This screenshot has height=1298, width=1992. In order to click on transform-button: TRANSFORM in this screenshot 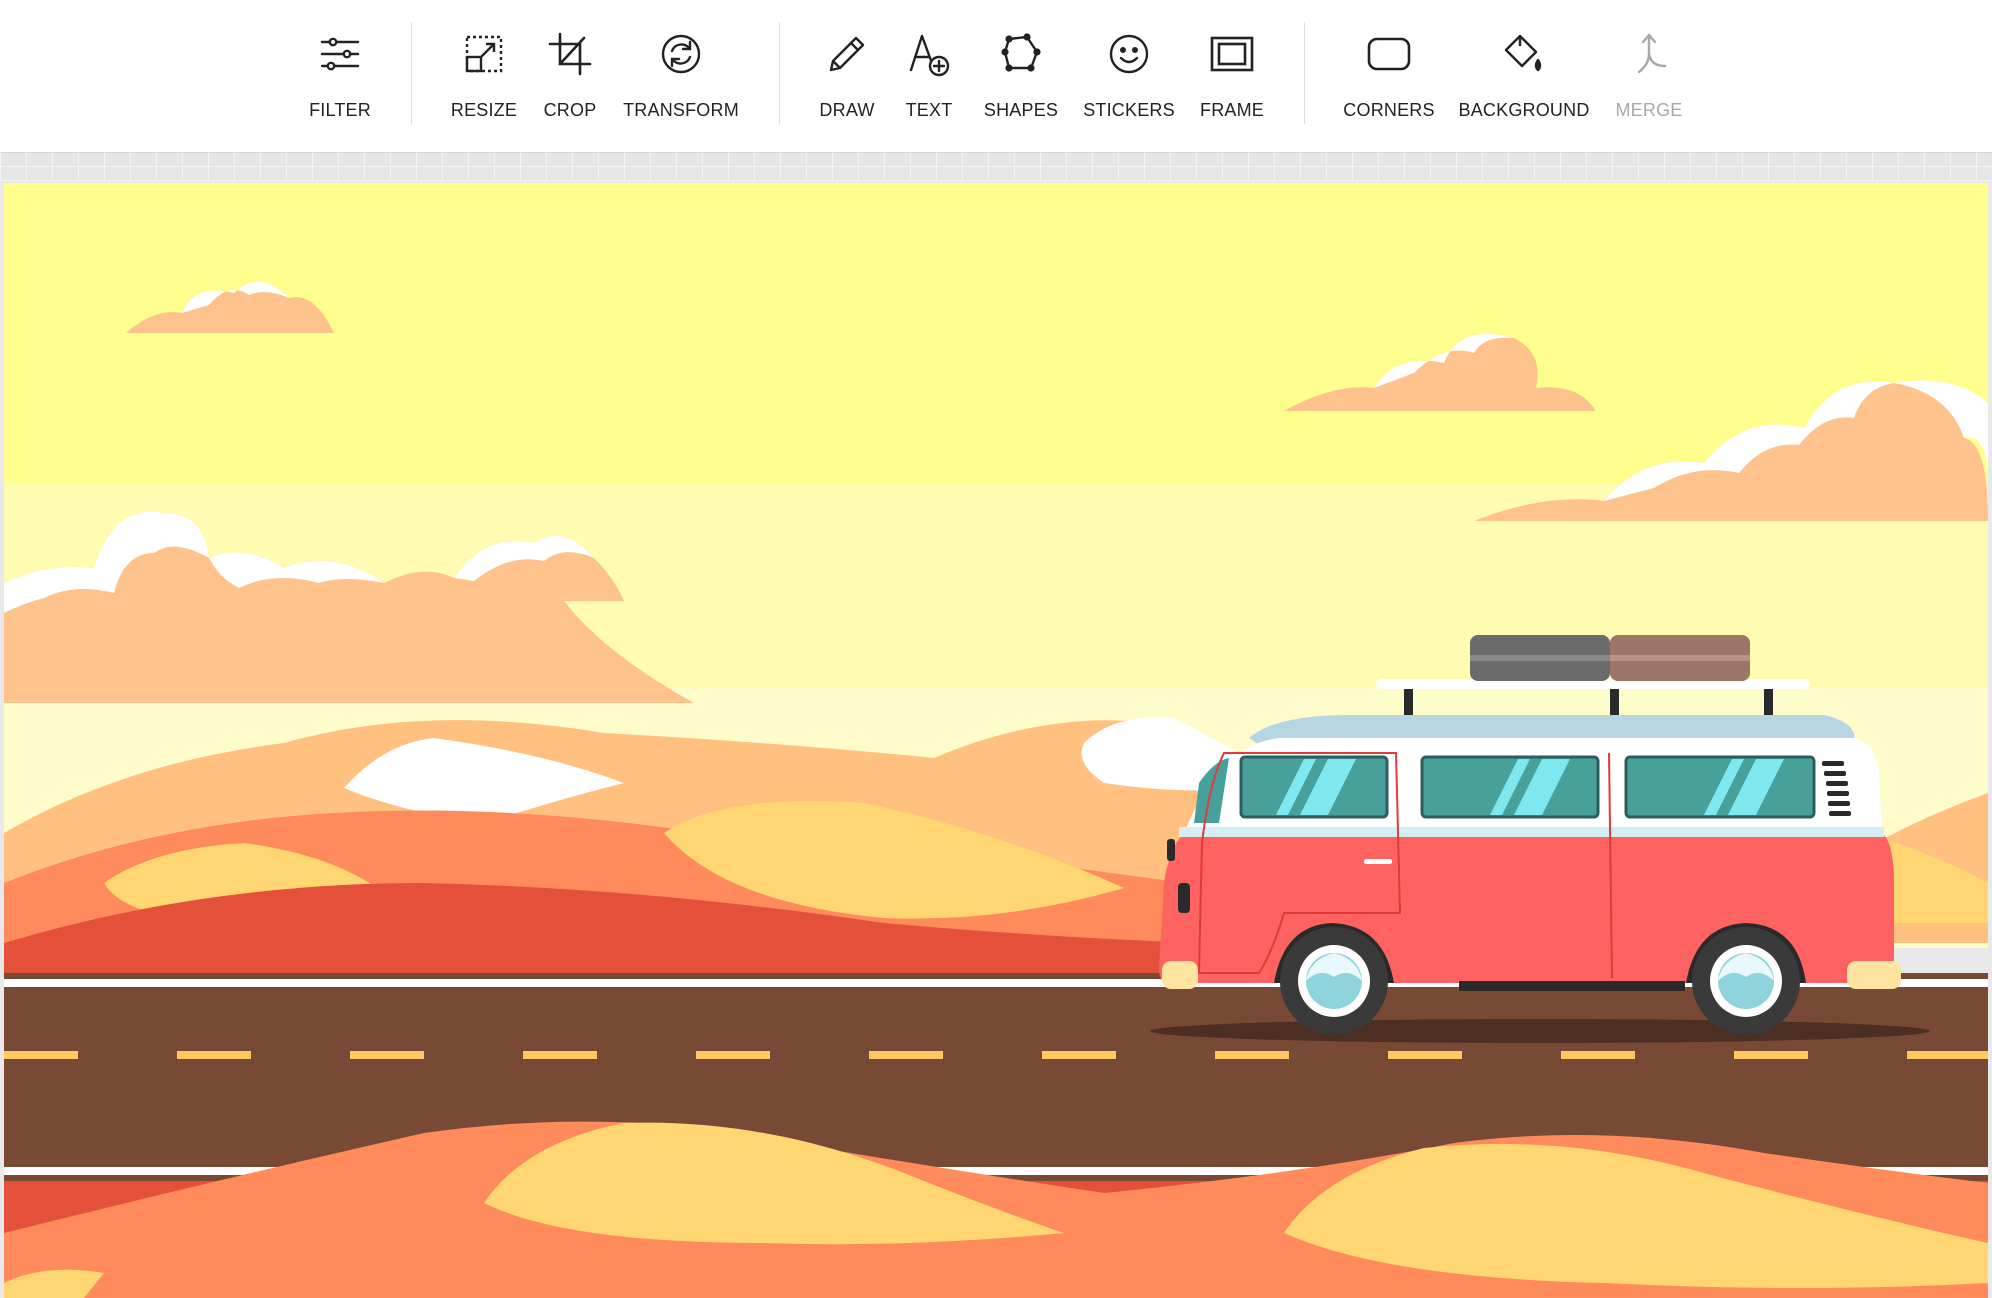, I will do `click(681, 78)`.